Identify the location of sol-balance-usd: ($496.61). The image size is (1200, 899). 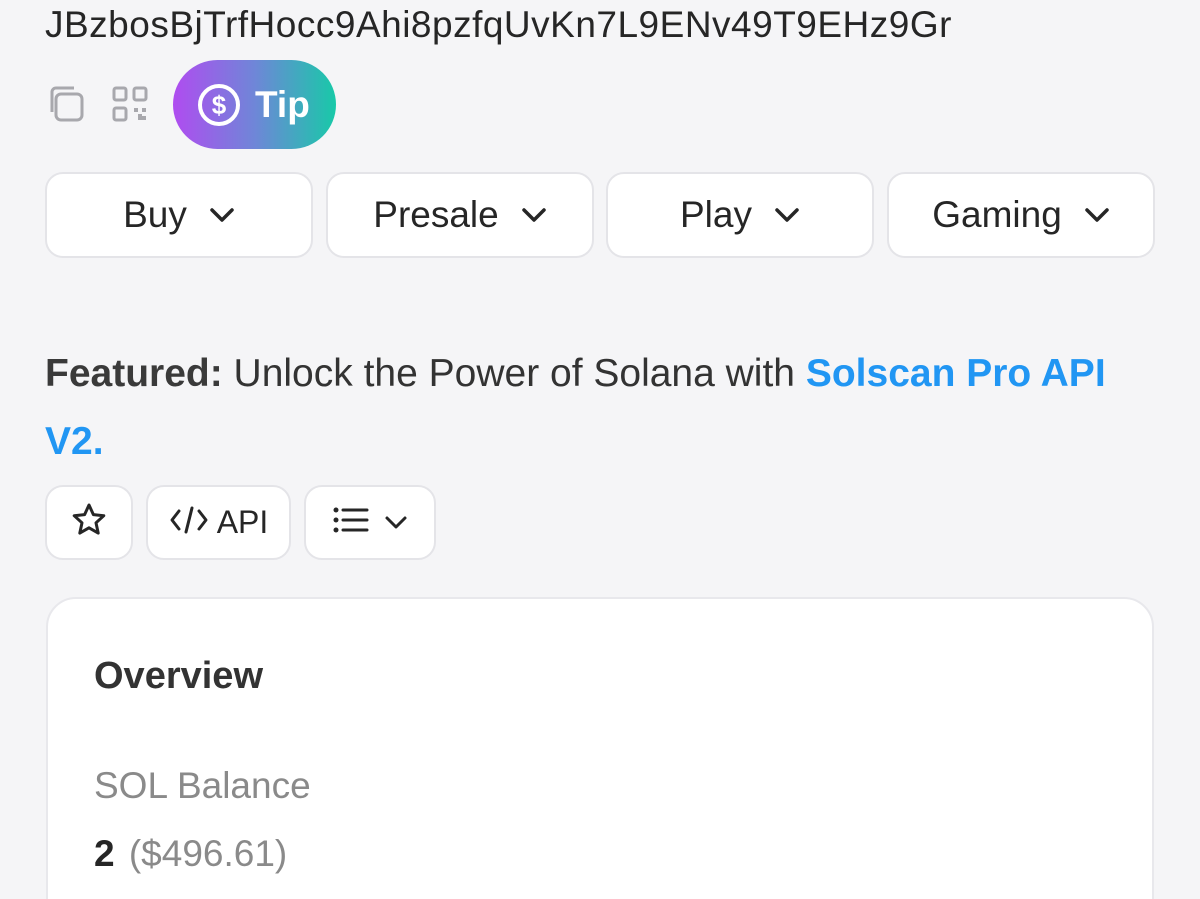
(208, 853).